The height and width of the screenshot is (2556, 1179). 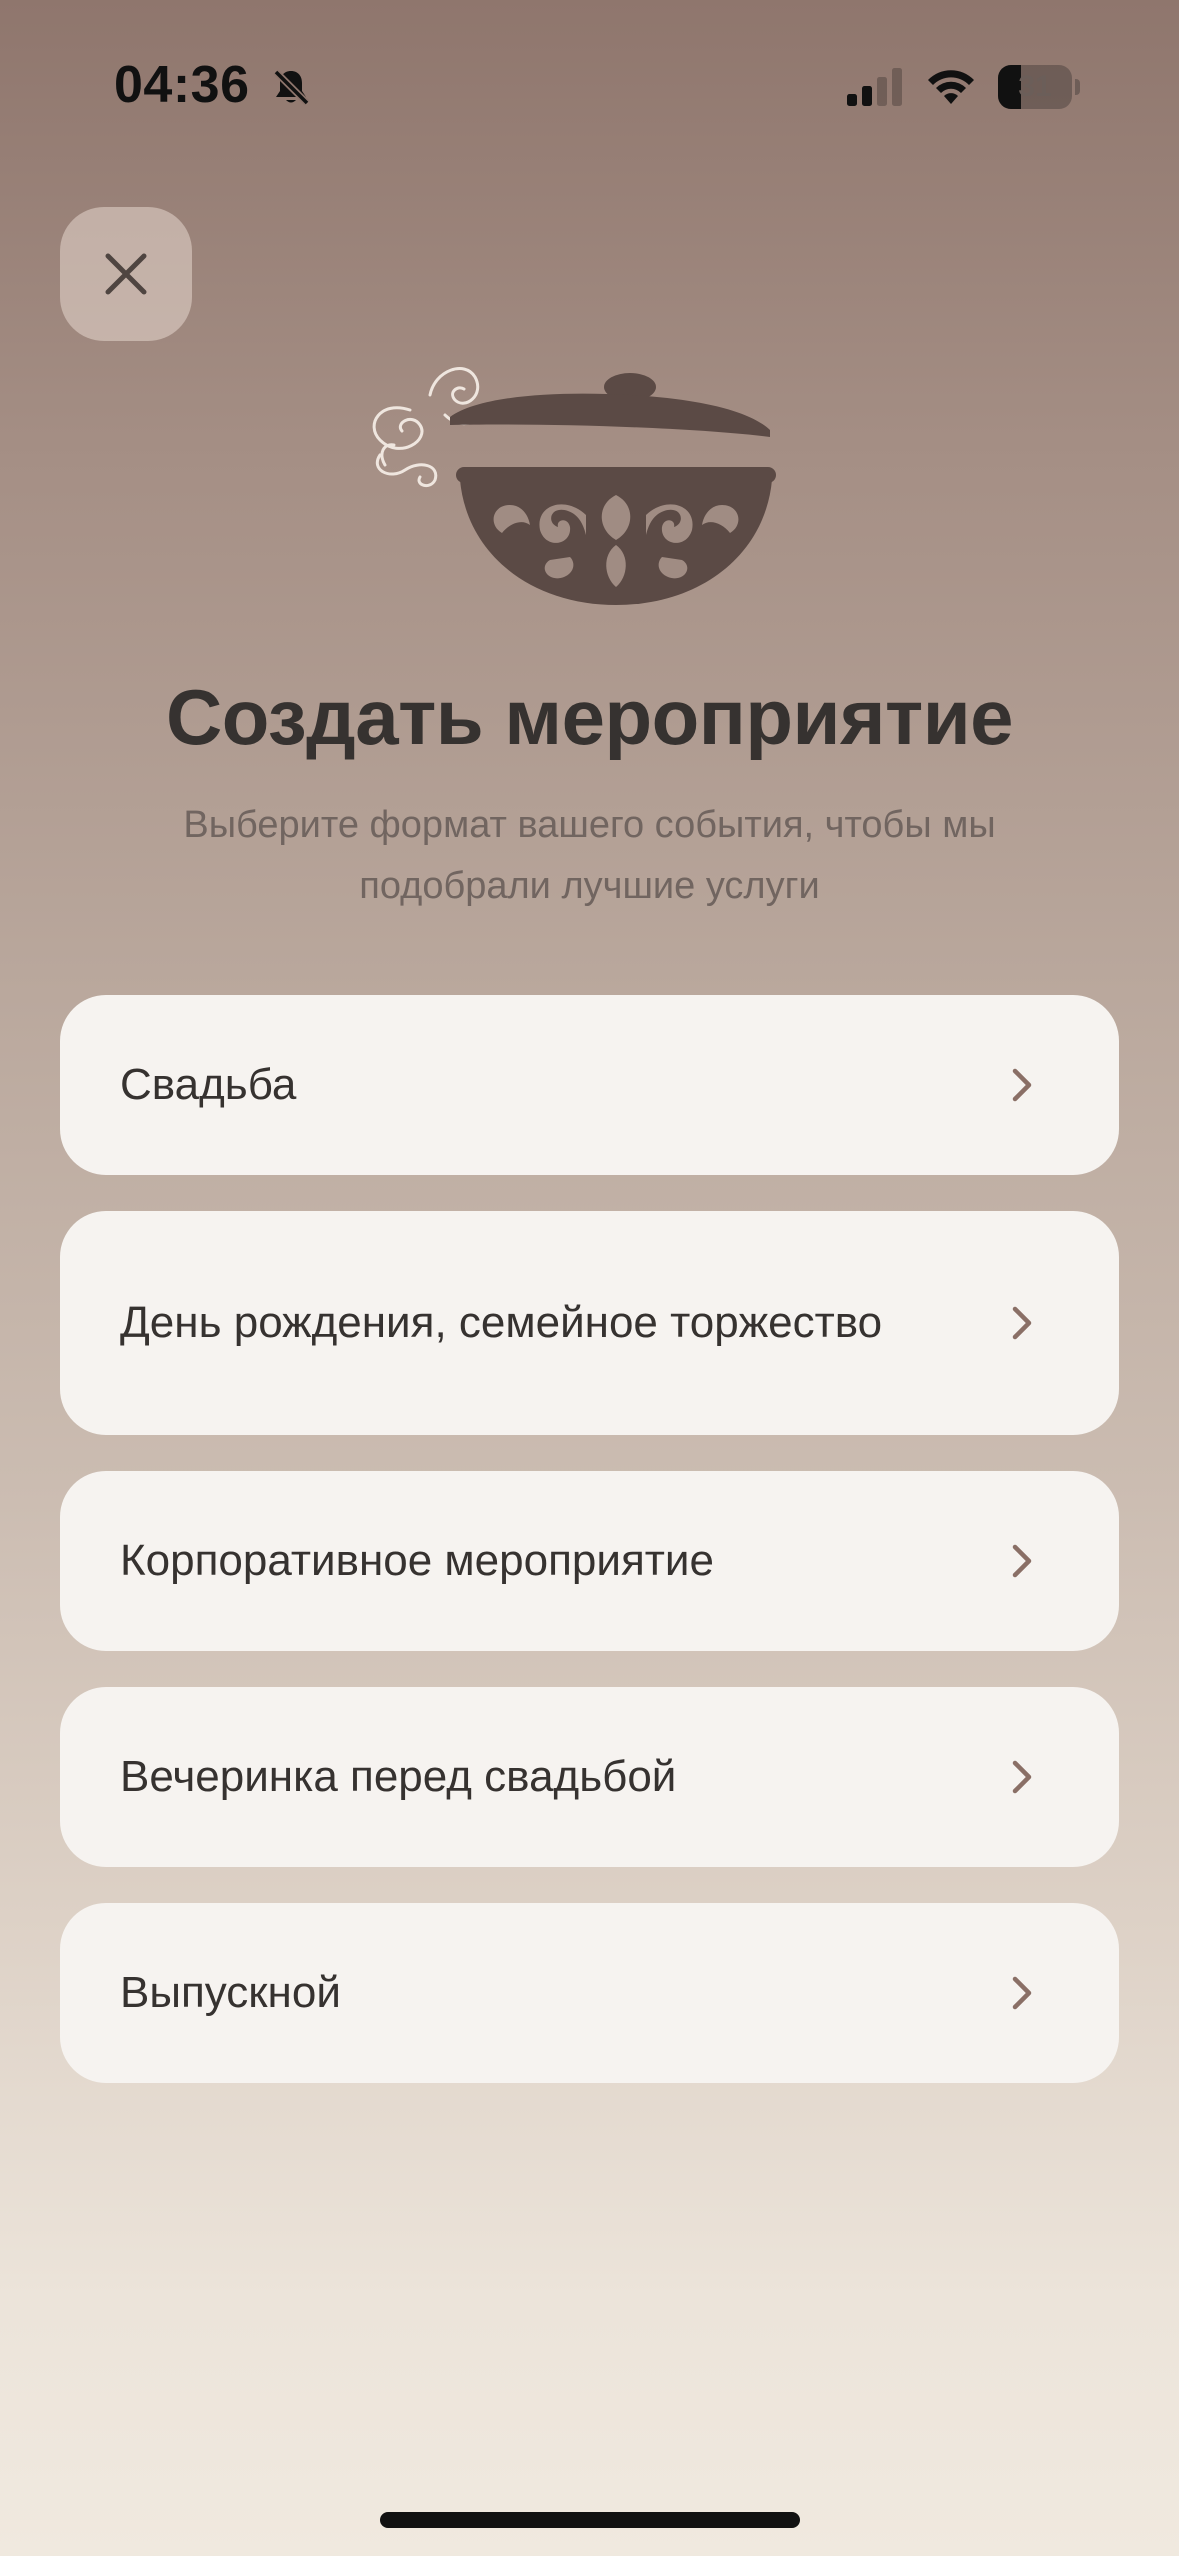 I want to click on battery-tip, so click(x=1077, y=87).